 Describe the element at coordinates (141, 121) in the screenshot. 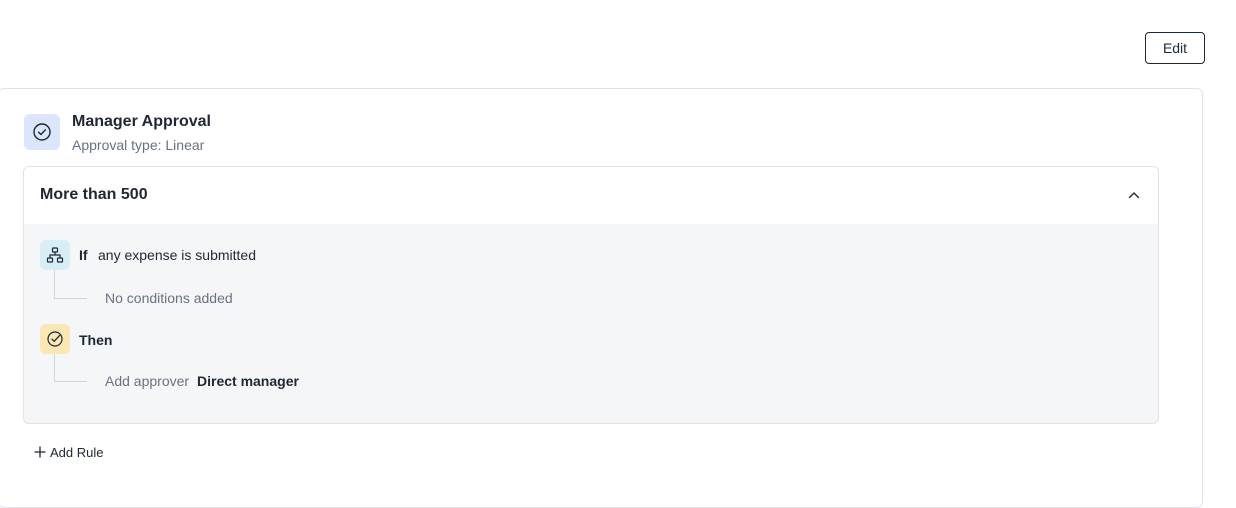

I see `step-title: Manager Approval` at that location.